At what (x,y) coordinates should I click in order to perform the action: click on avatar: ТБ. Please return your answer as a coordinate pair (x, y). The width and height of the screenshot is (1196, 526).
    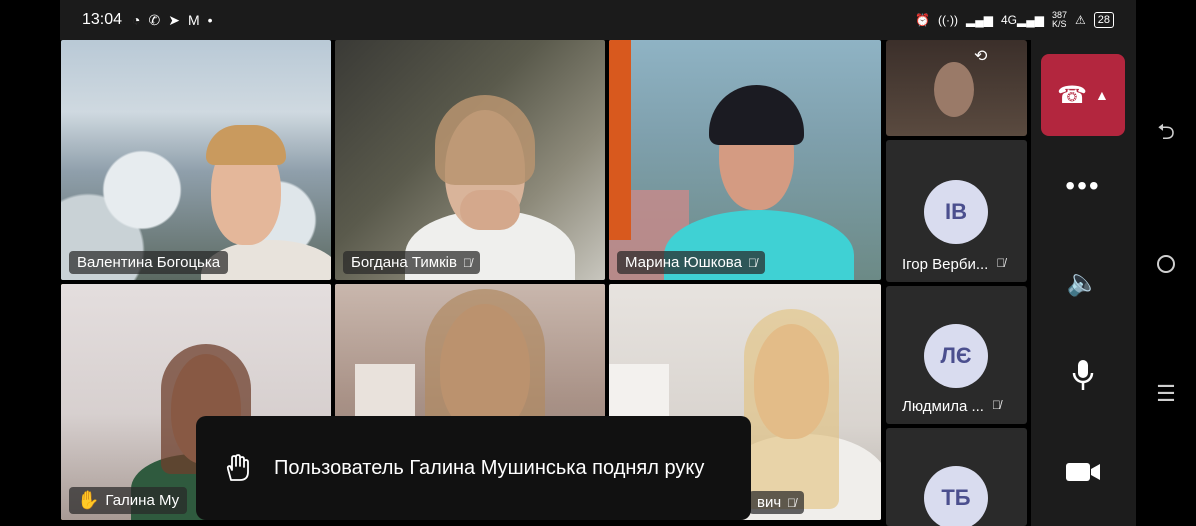
    Looking at the image, I should click on (956, 496).